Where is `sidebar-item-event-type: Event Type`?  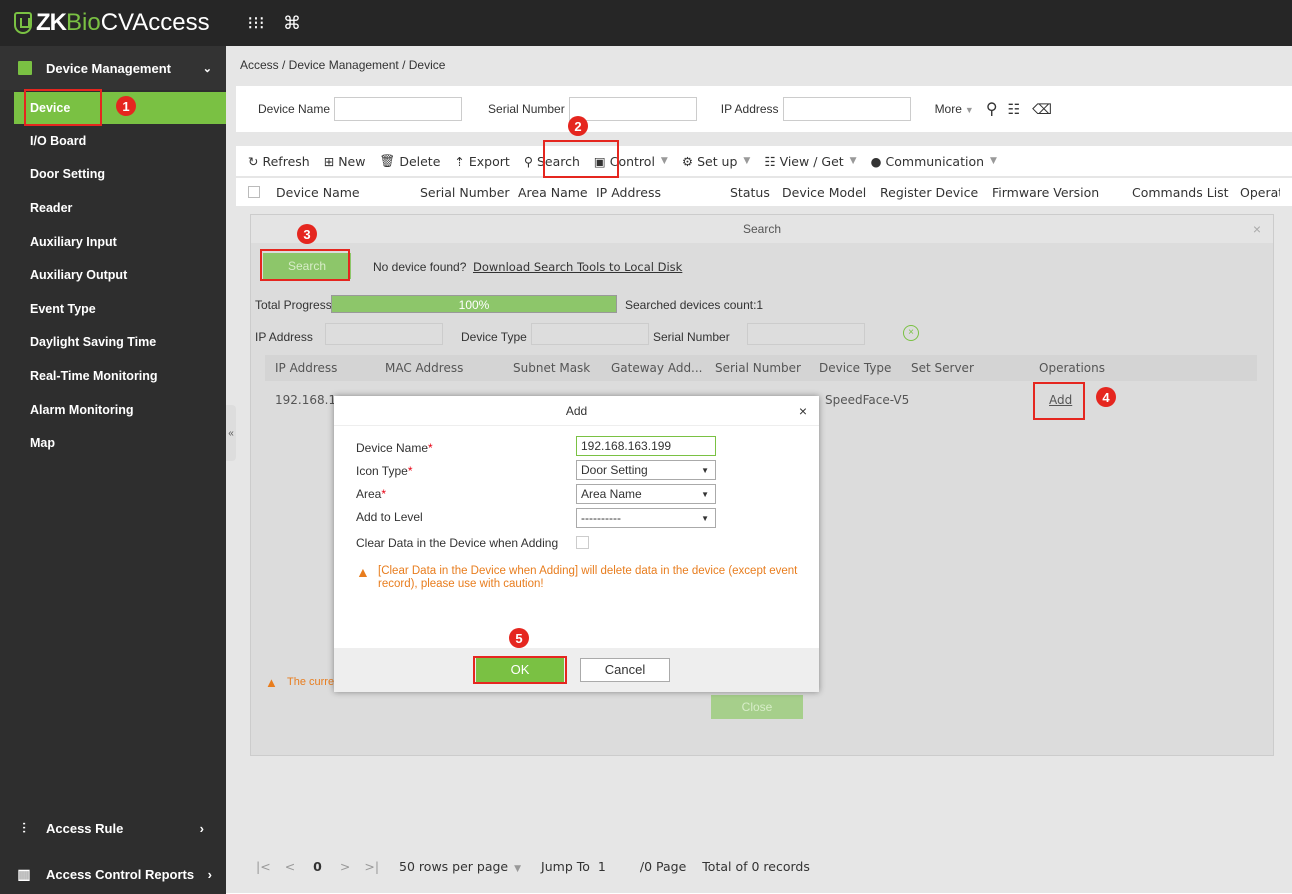 sidebar-item-event-type: Event Type is located at coordinates (113, 309).